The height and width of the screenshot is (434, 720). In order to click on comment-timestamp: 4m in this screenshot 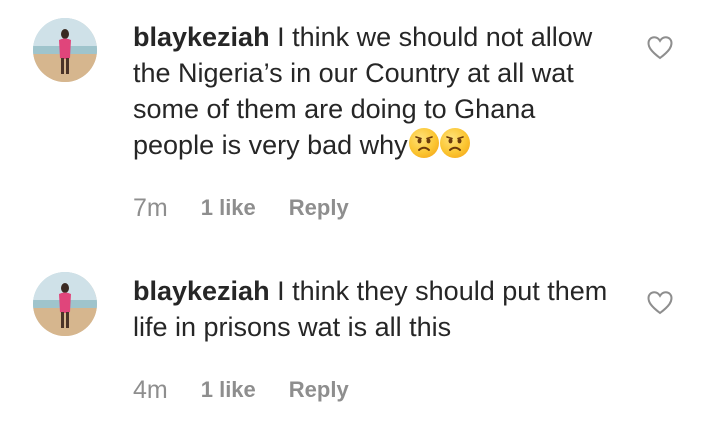, I will do `click(150, 389)`.